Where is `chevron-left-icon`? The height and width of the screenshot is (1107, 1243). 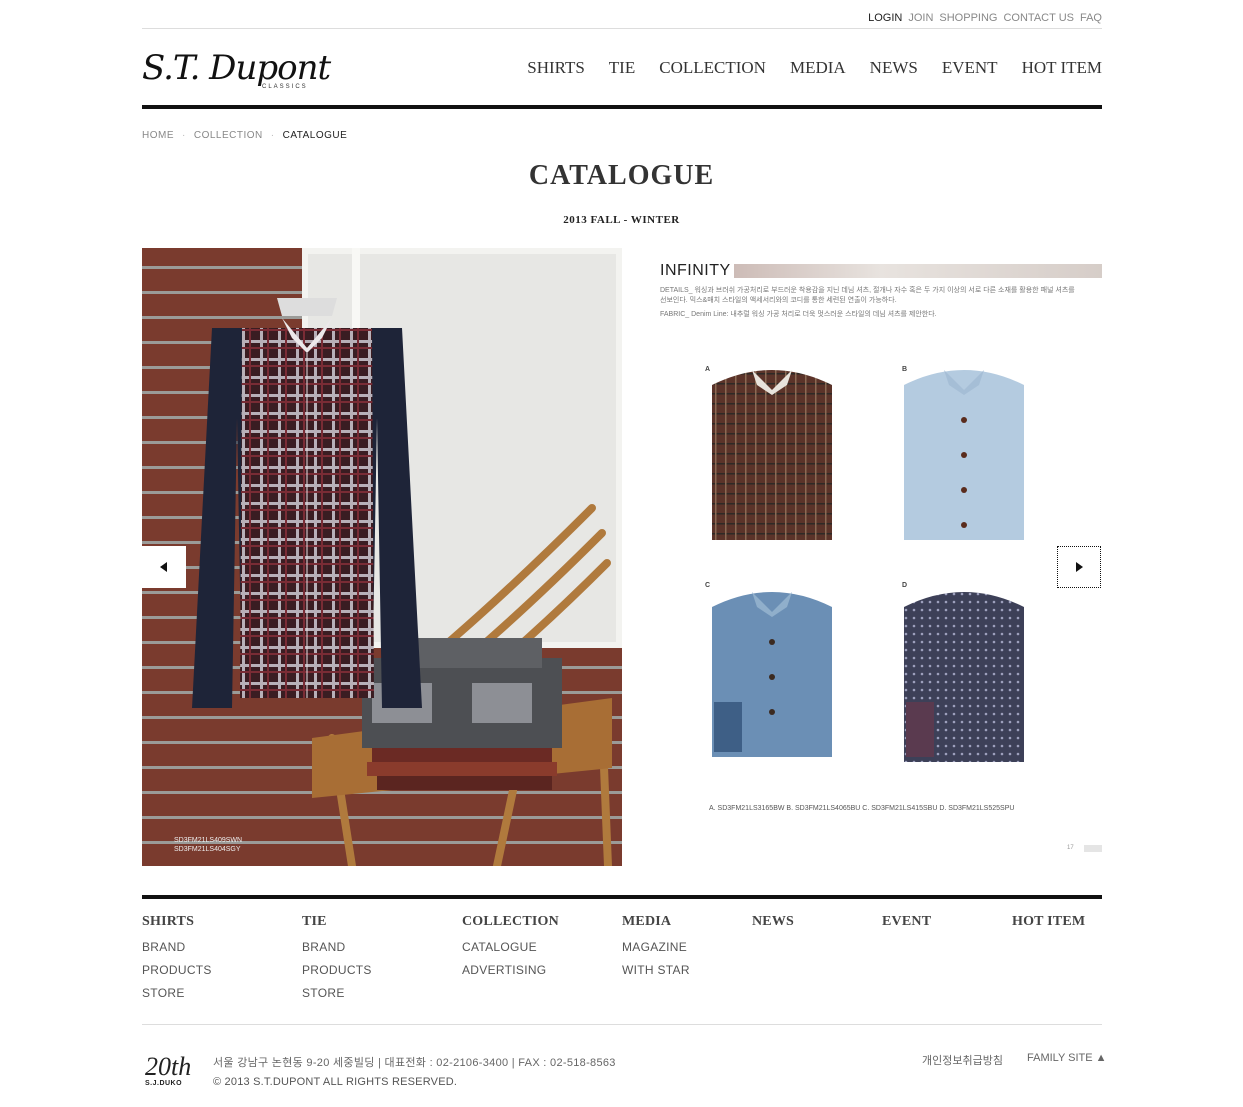
chevron-left-icon is located at coordinates (163, 567).